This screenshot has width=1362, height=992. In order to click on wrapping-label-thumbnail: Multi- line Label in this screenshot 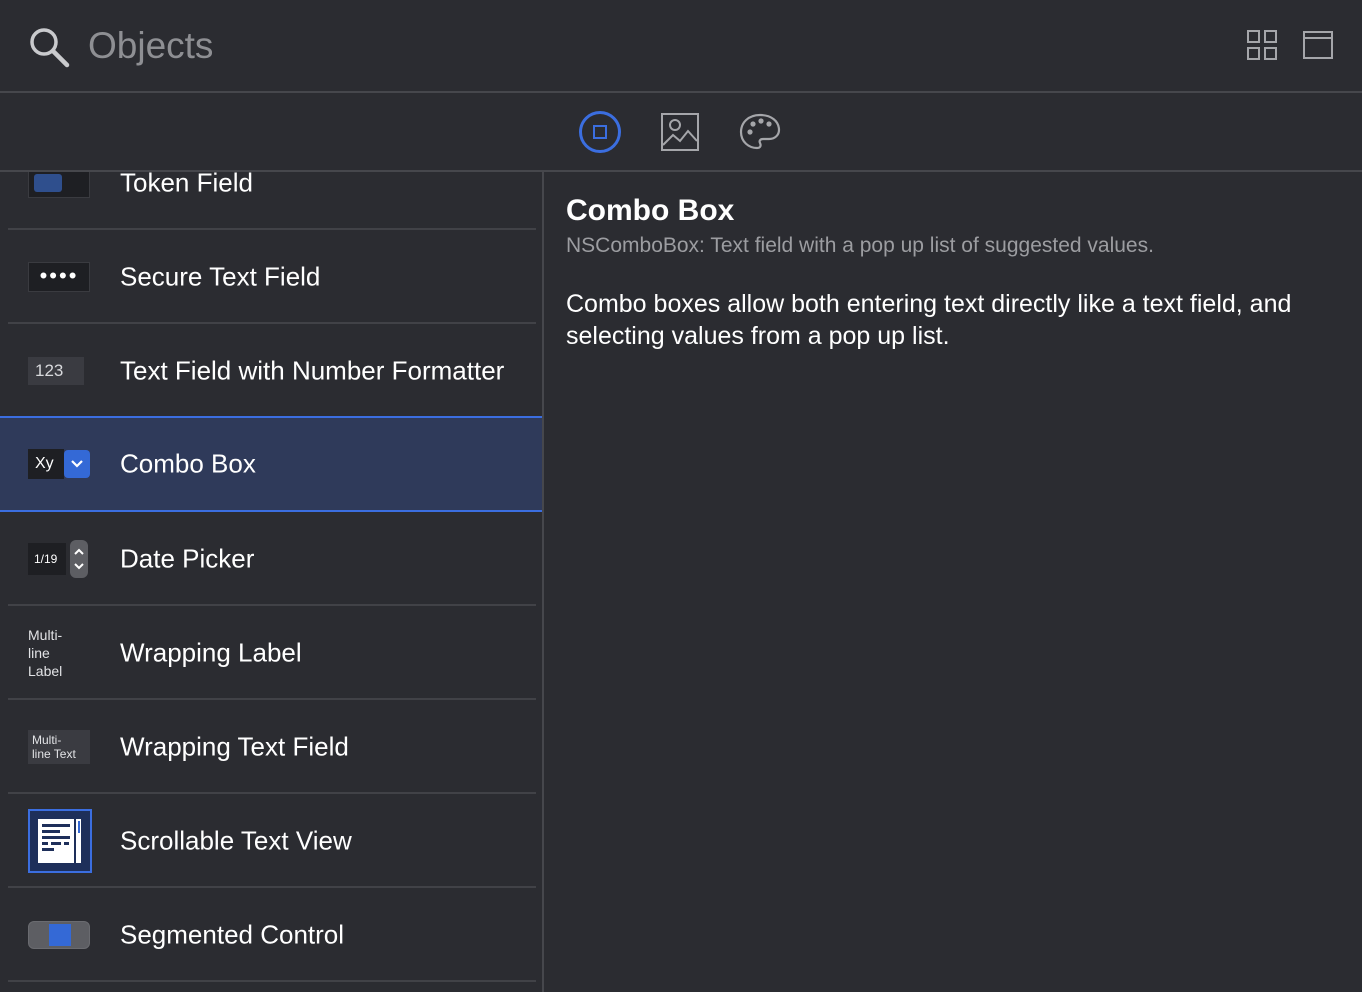, I will do `click(58, 653)`.